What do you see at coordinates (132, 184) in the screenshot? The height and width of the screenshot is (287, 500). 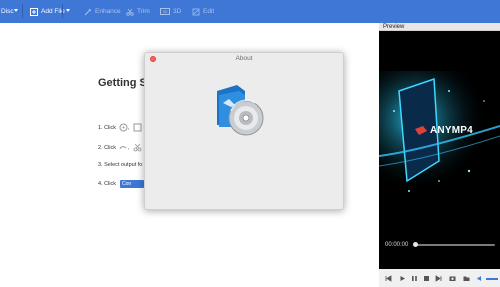 I see `convert-button-example: Con` at bounding box center [132, 184].